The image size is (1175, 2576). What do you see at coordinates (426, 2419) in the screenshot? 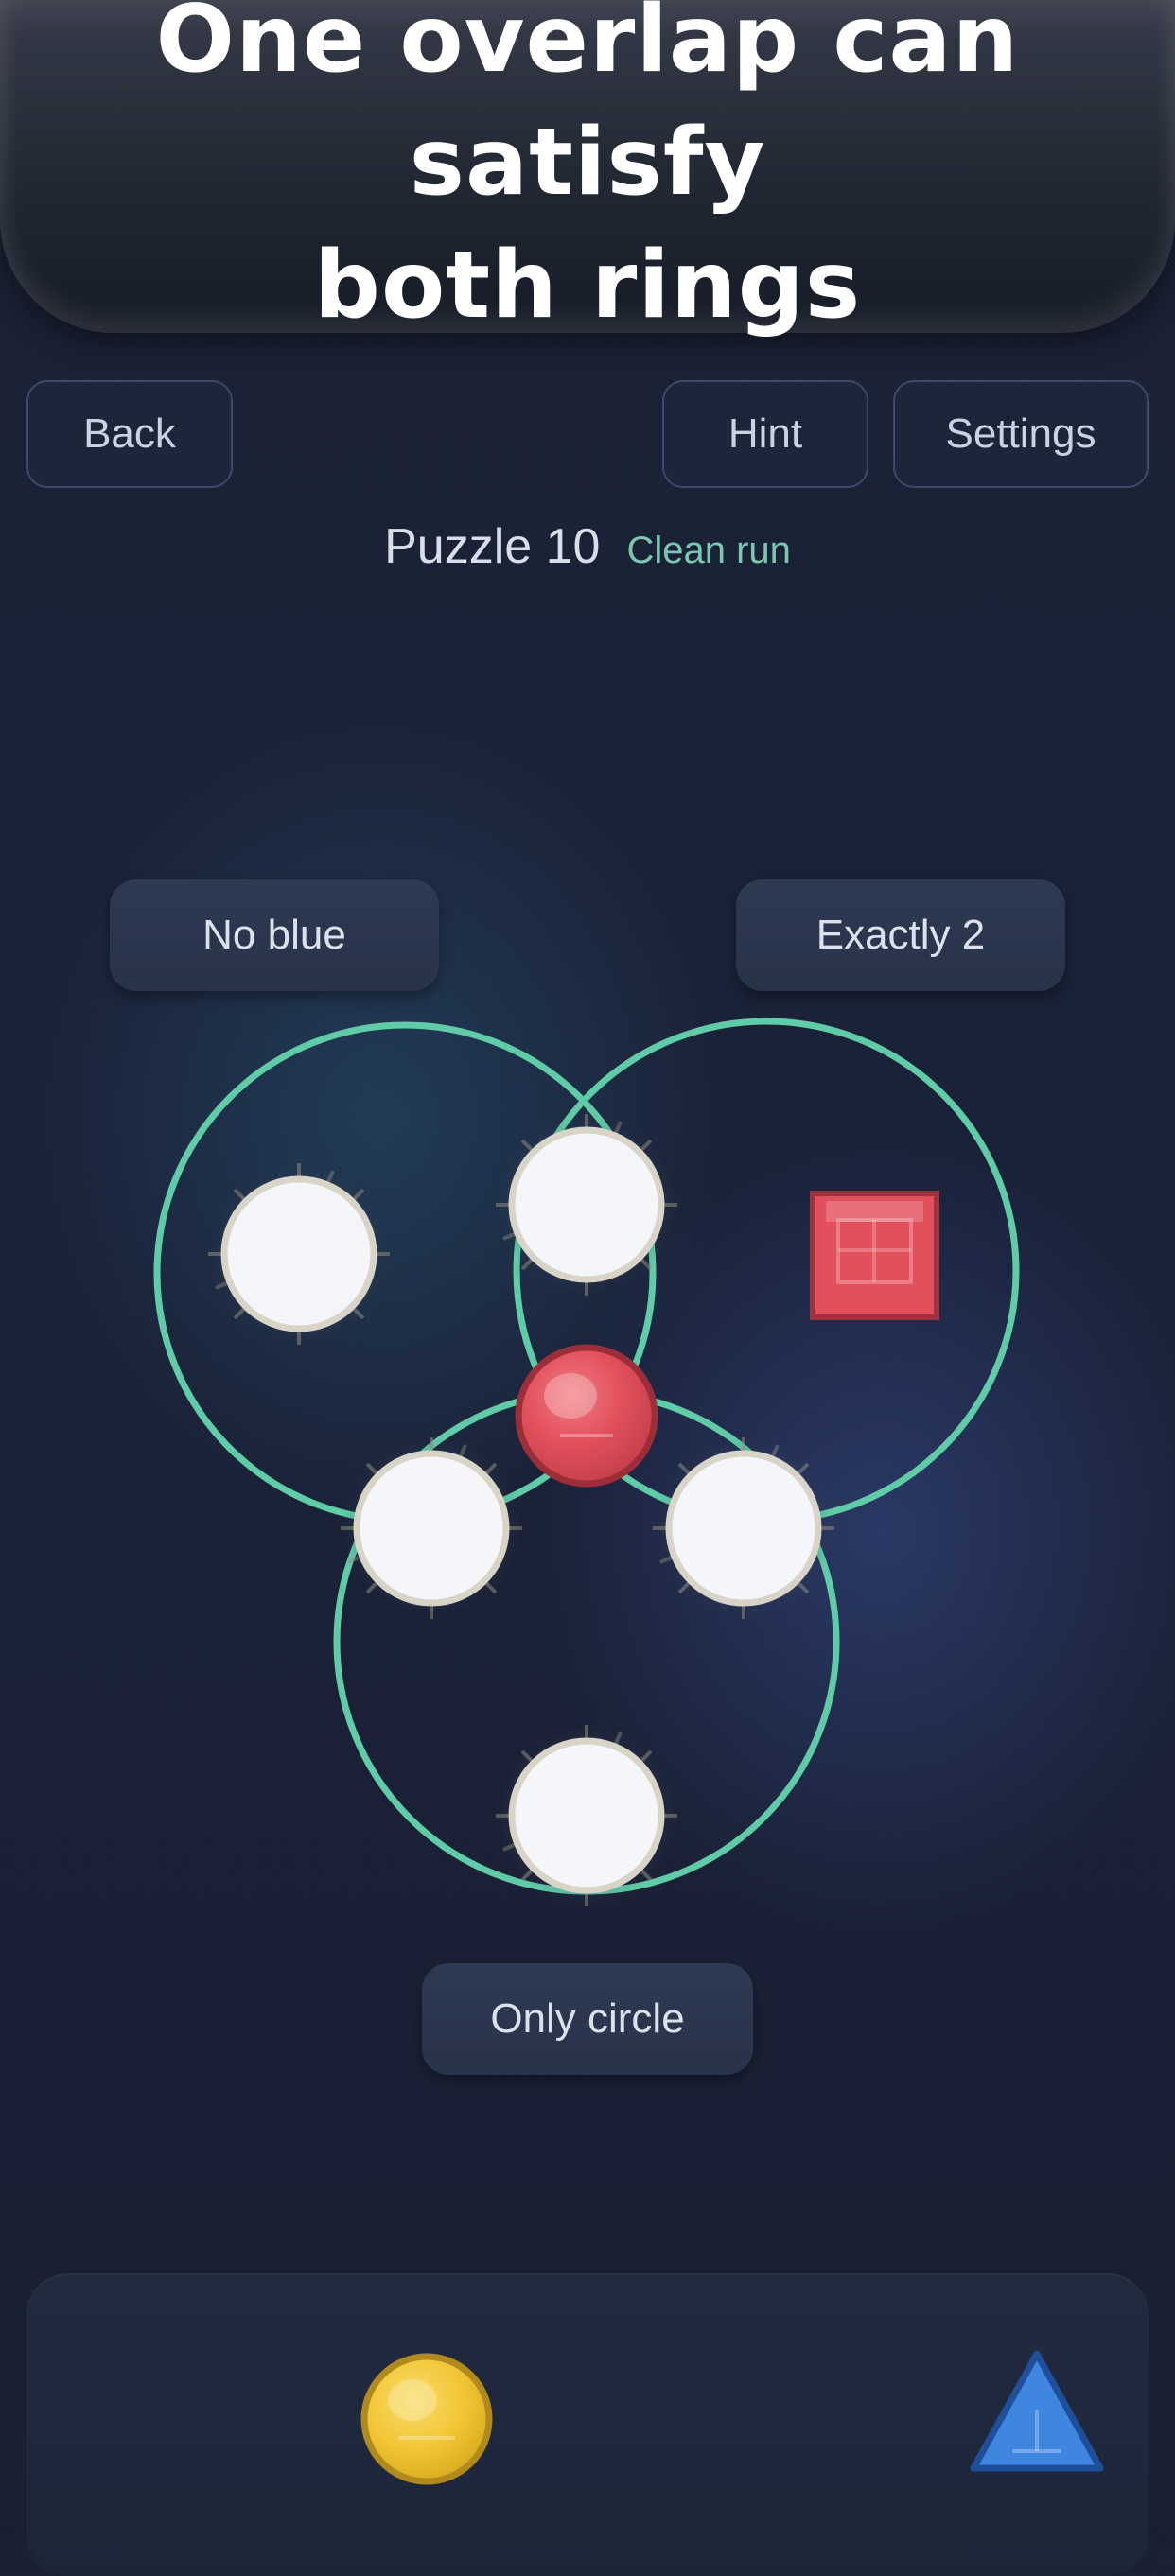
I see `yellow-circle-piece` at bounding box center [426, 2419].